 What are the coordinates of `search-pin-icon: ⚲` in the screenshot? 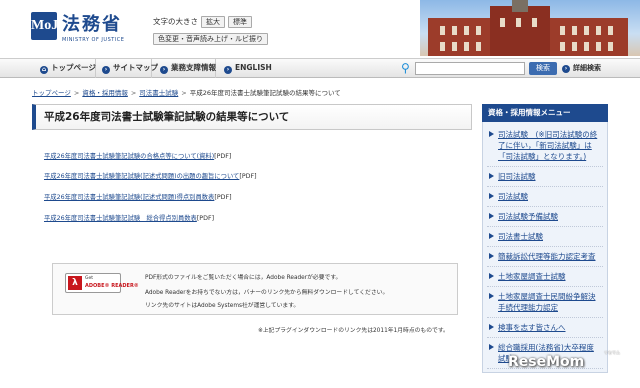 It's located at (405, 68).